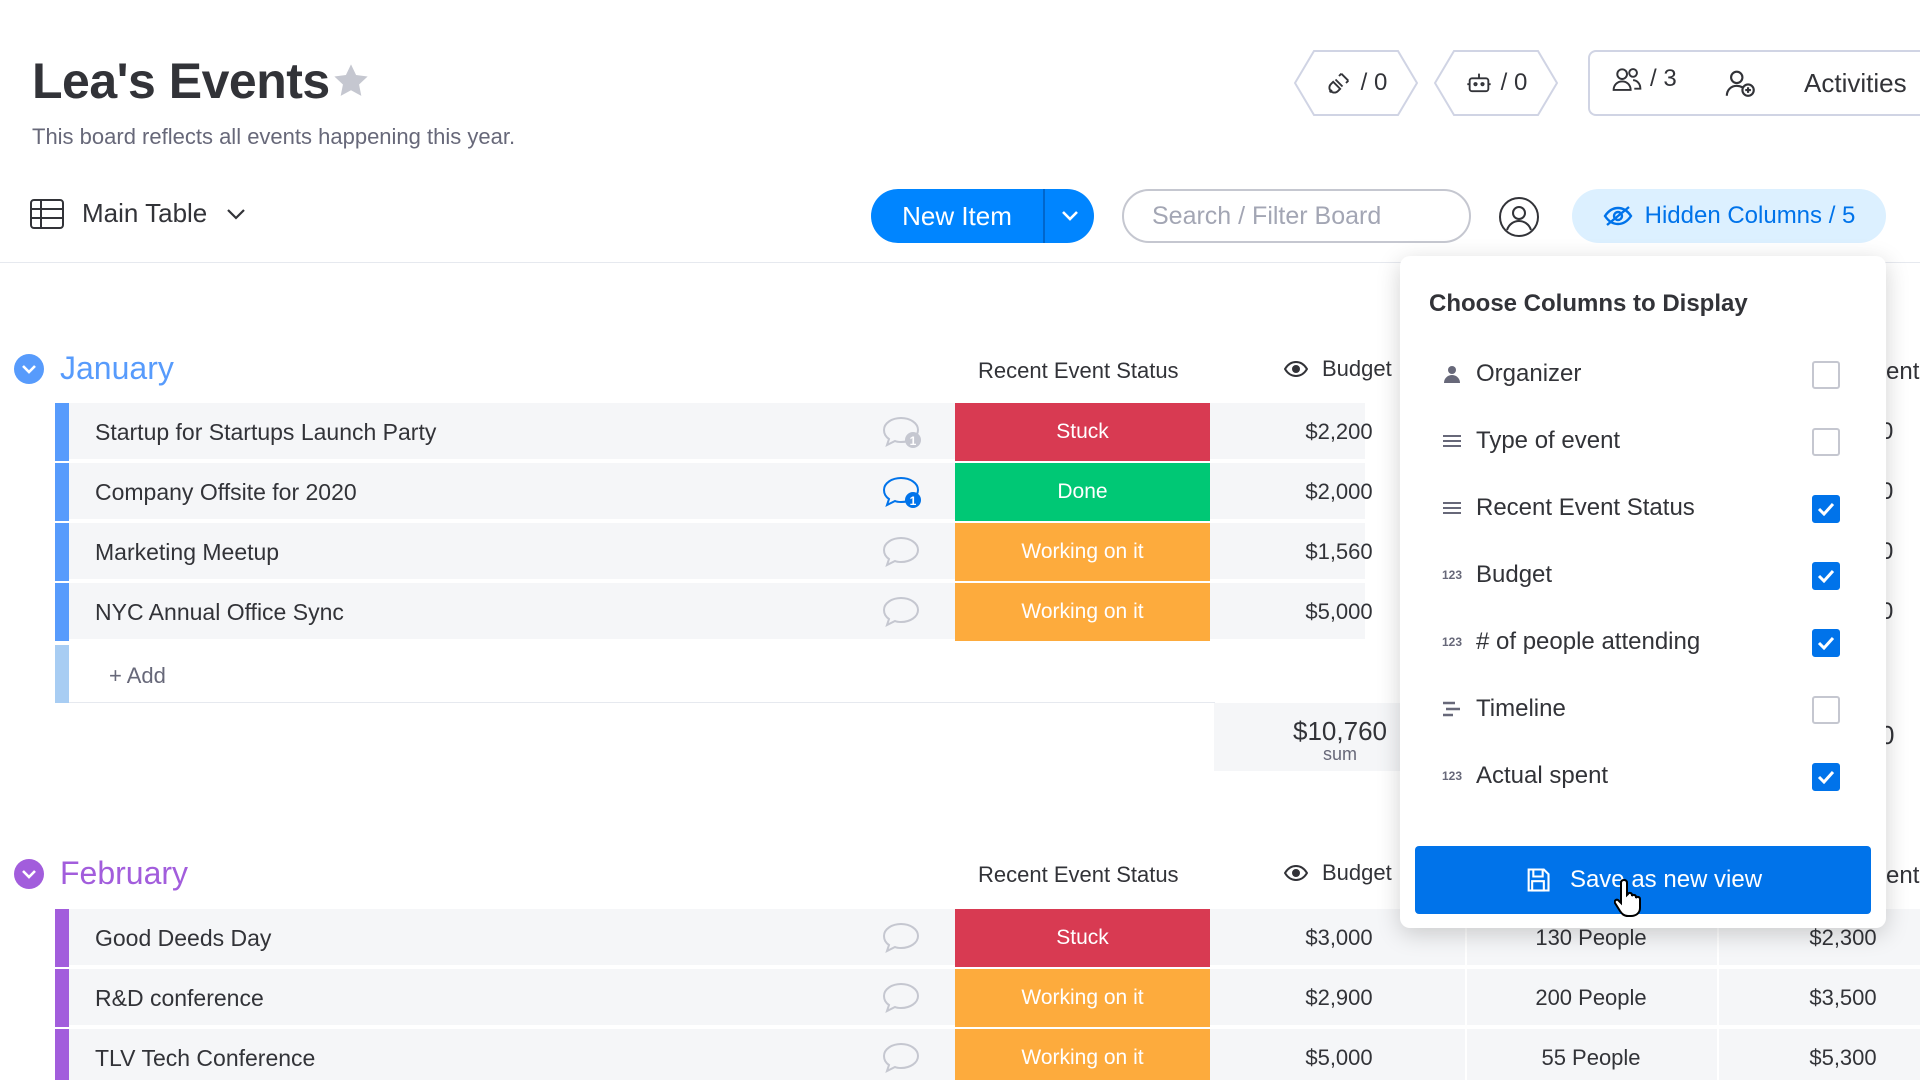 The image size is (1920, 1080). I want to click on people-attending-cell: 200 People, so click(1591, 998).